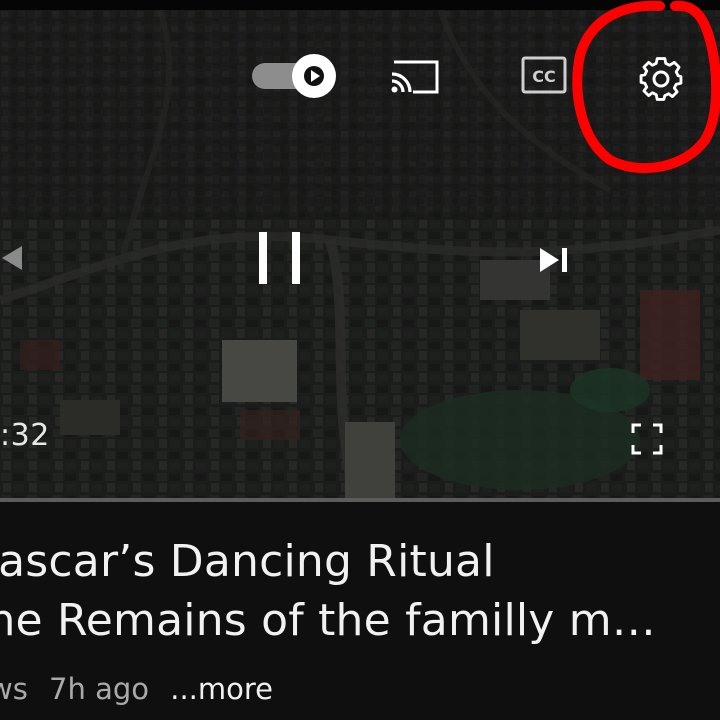 Image resolution: width=720 pixels, height=720 pixels. What do you see at coordinates (360, 5) in the screenshot?
I see `status-strip` at bounding box center [360, 5].